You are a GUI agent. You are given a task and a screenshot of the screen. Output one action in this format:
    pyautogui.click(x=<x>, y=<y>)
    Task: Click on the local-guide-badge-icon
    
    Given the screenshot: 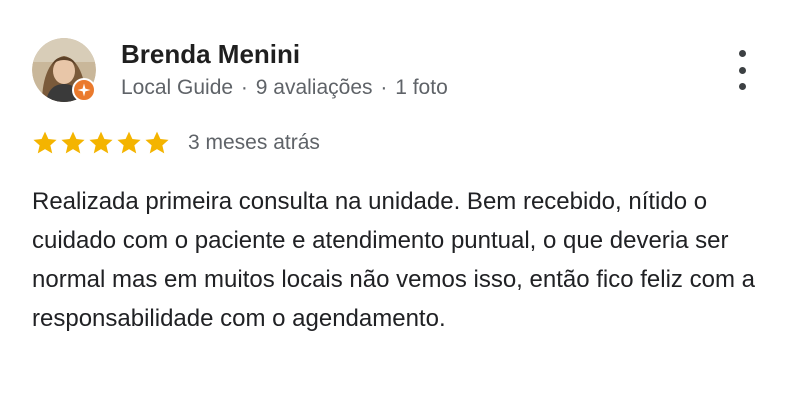 What is the action you would take?
    pyautogui.click(x=84, y=90)
    